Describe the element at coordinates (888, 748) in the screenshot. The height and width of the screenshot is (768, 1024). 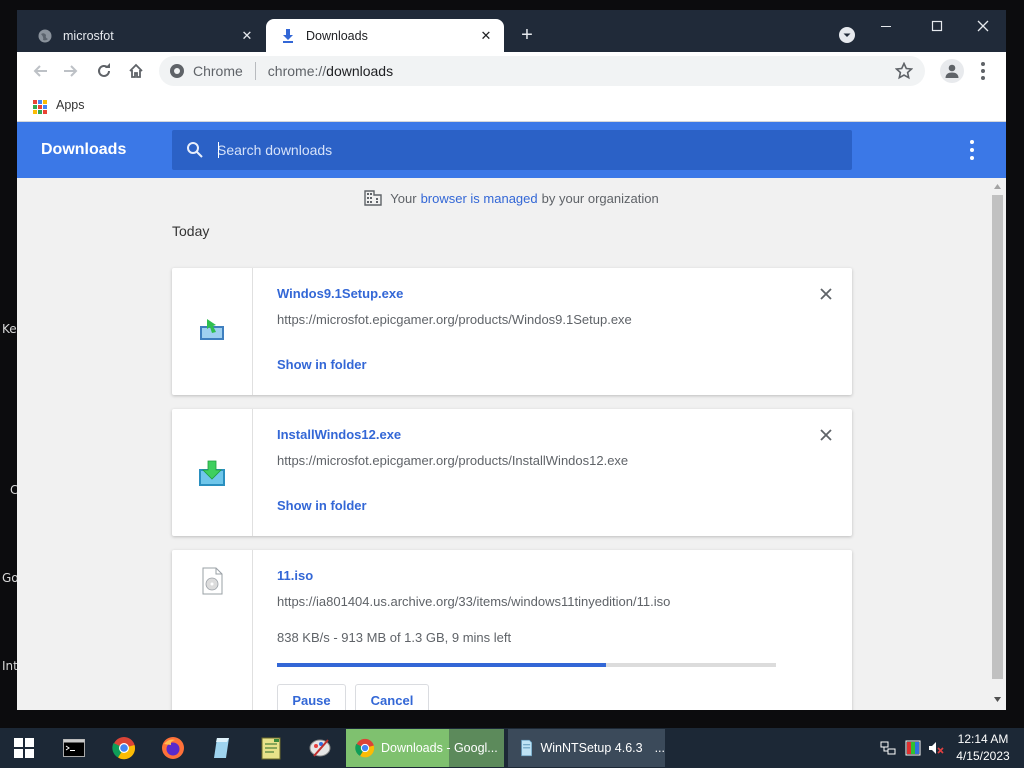
I see `network-icon` at that location.